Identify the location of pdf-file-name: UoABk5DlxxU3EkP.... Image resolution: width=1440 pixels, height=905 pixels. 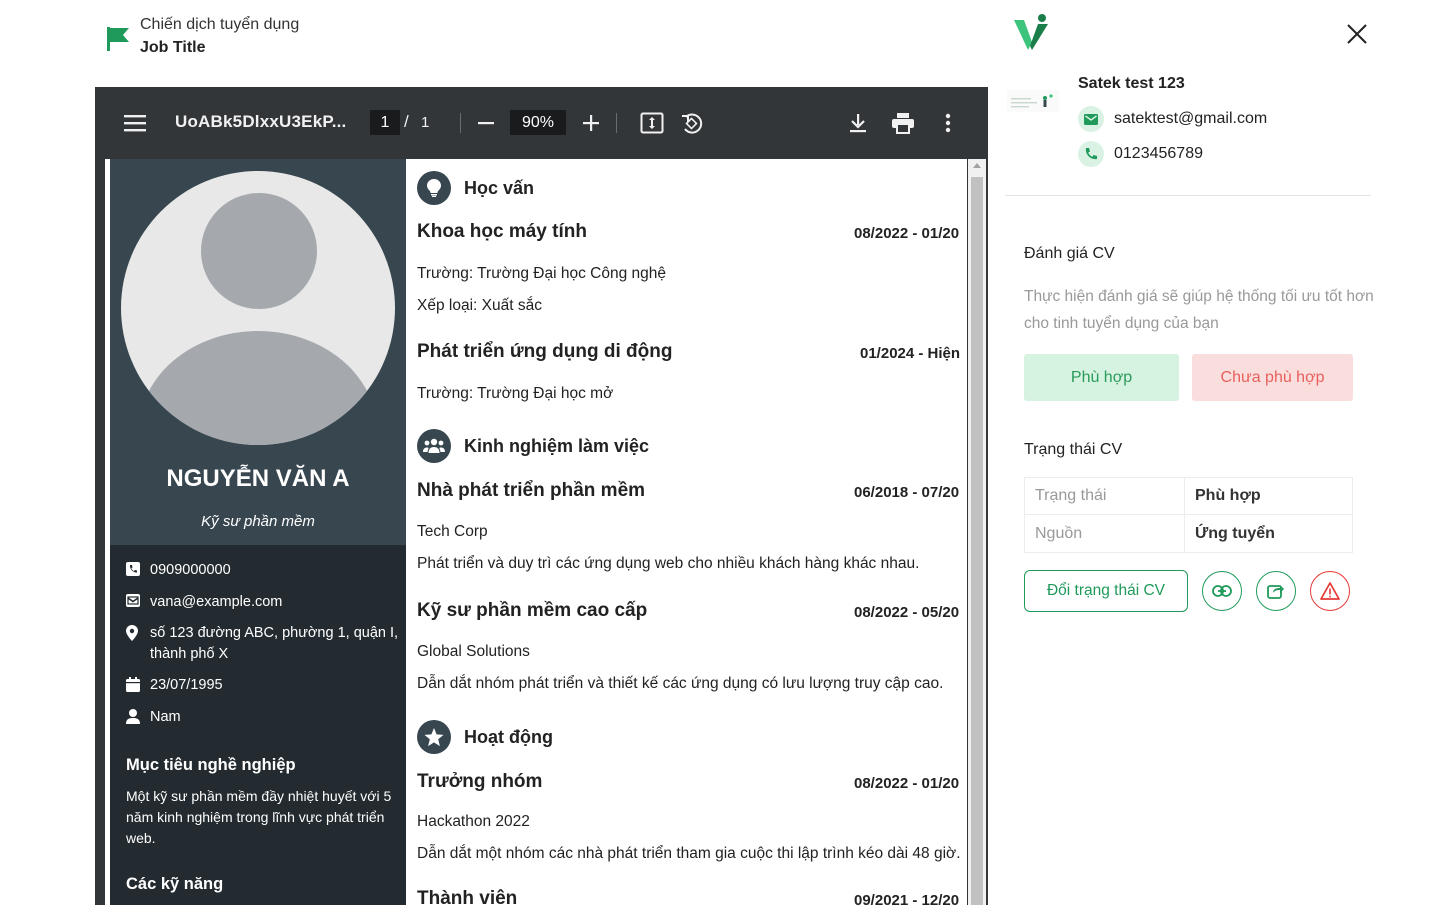
(261, 121).